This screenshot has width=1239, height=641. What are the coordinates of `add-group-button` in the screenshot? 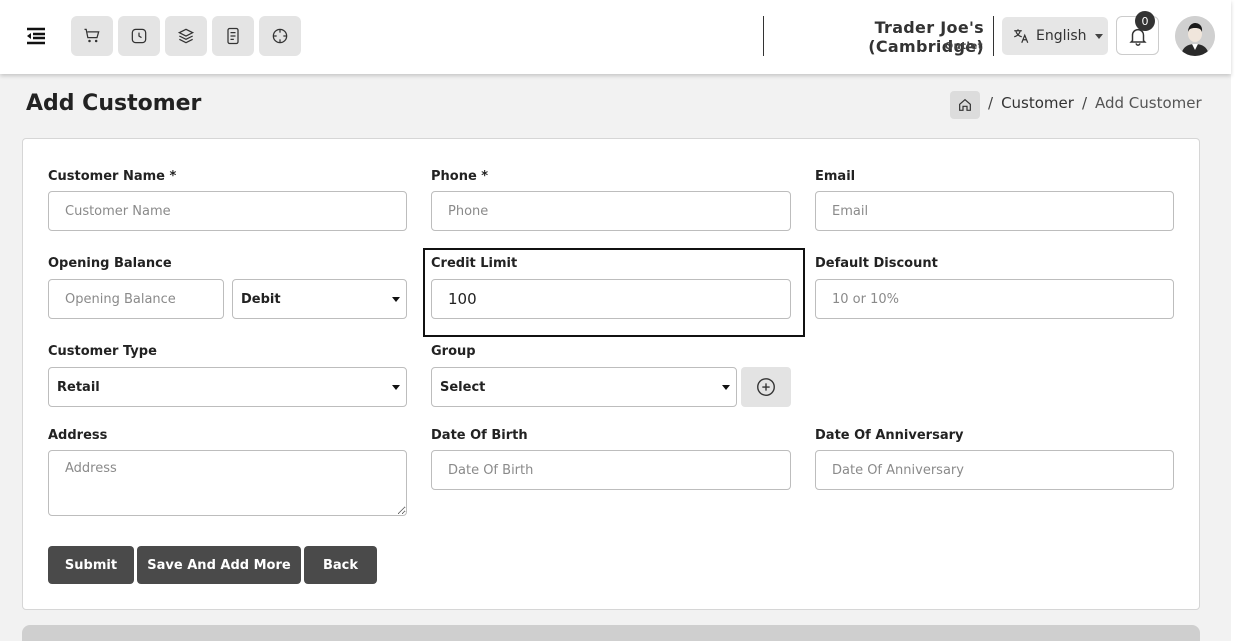 It's located at (766, 387).